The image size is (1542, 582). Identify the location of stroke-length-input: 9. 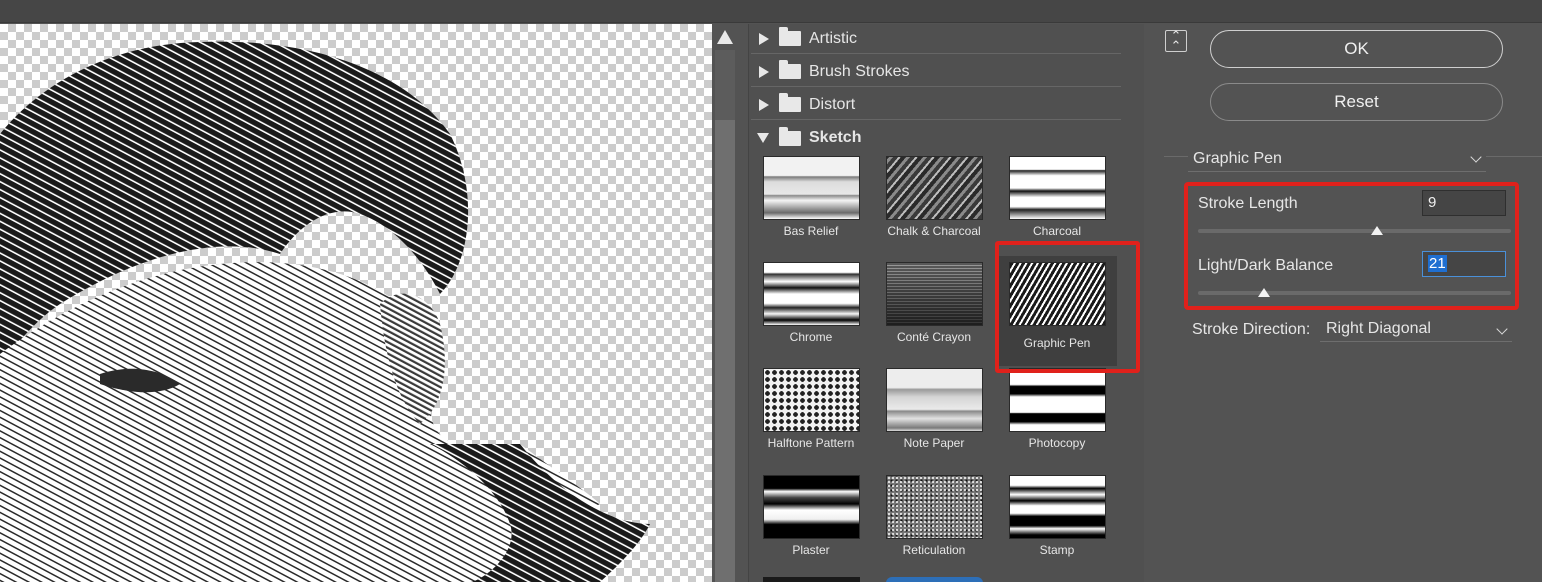
(1464, 203).